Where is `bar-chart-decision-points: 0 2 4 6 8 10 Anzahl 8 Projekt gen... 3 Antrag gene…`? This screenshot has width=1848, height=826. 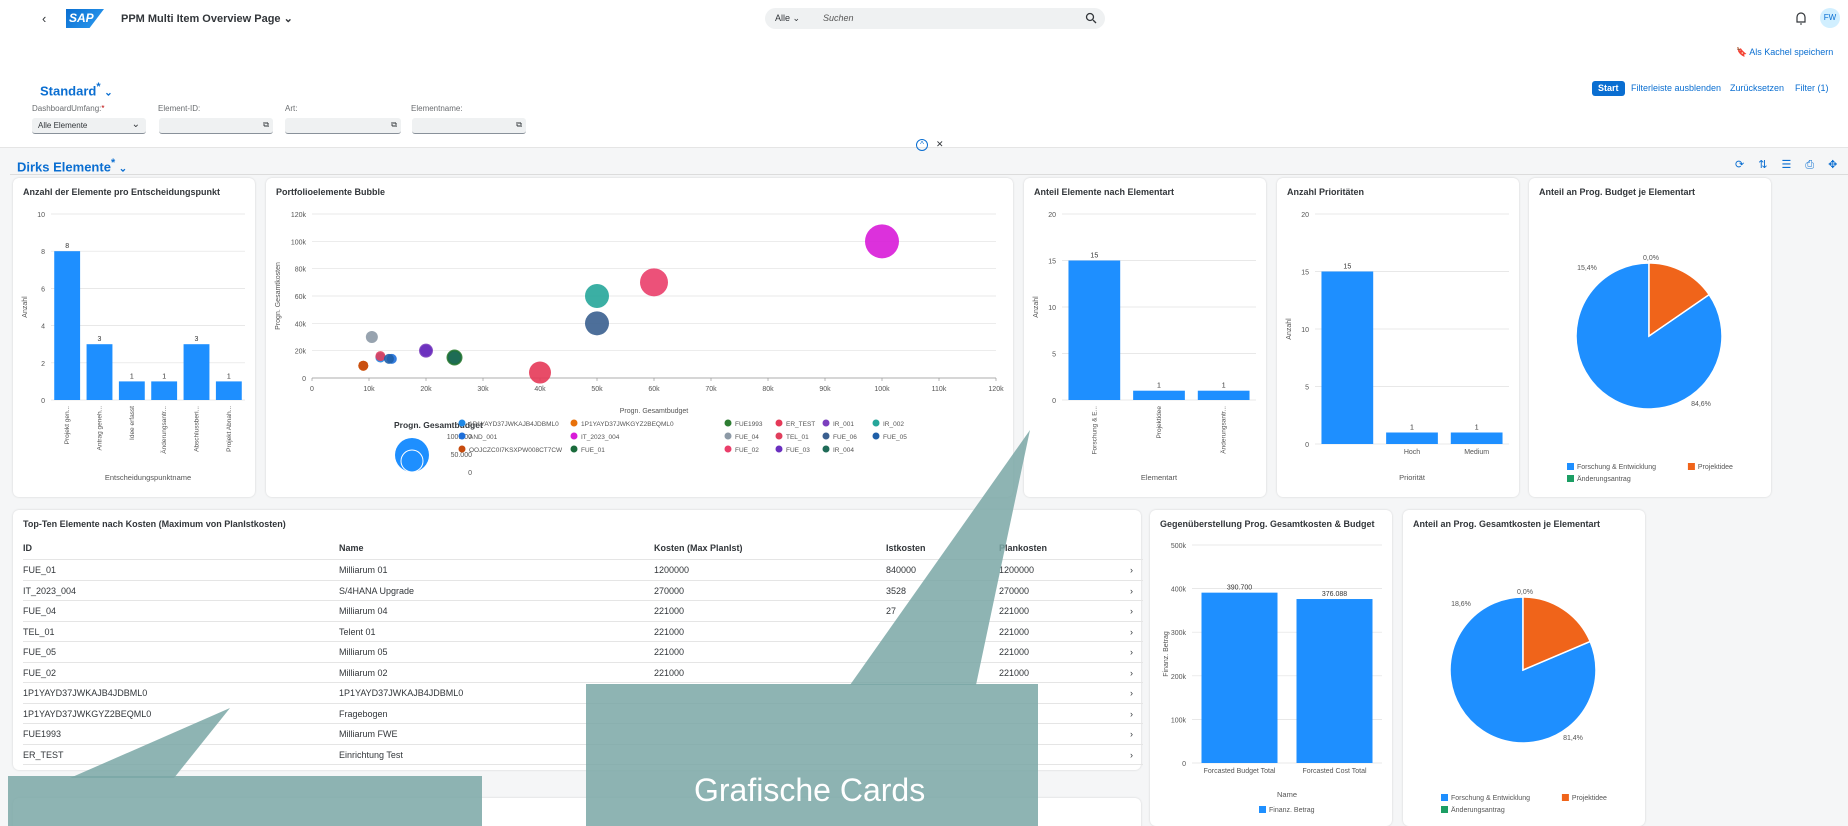
bar-chart-decision-points: 0 2 4 6 8 10 Anzahl 8 Projekt gen... 3 Antrag gene… is located at coordinates (133, 347).